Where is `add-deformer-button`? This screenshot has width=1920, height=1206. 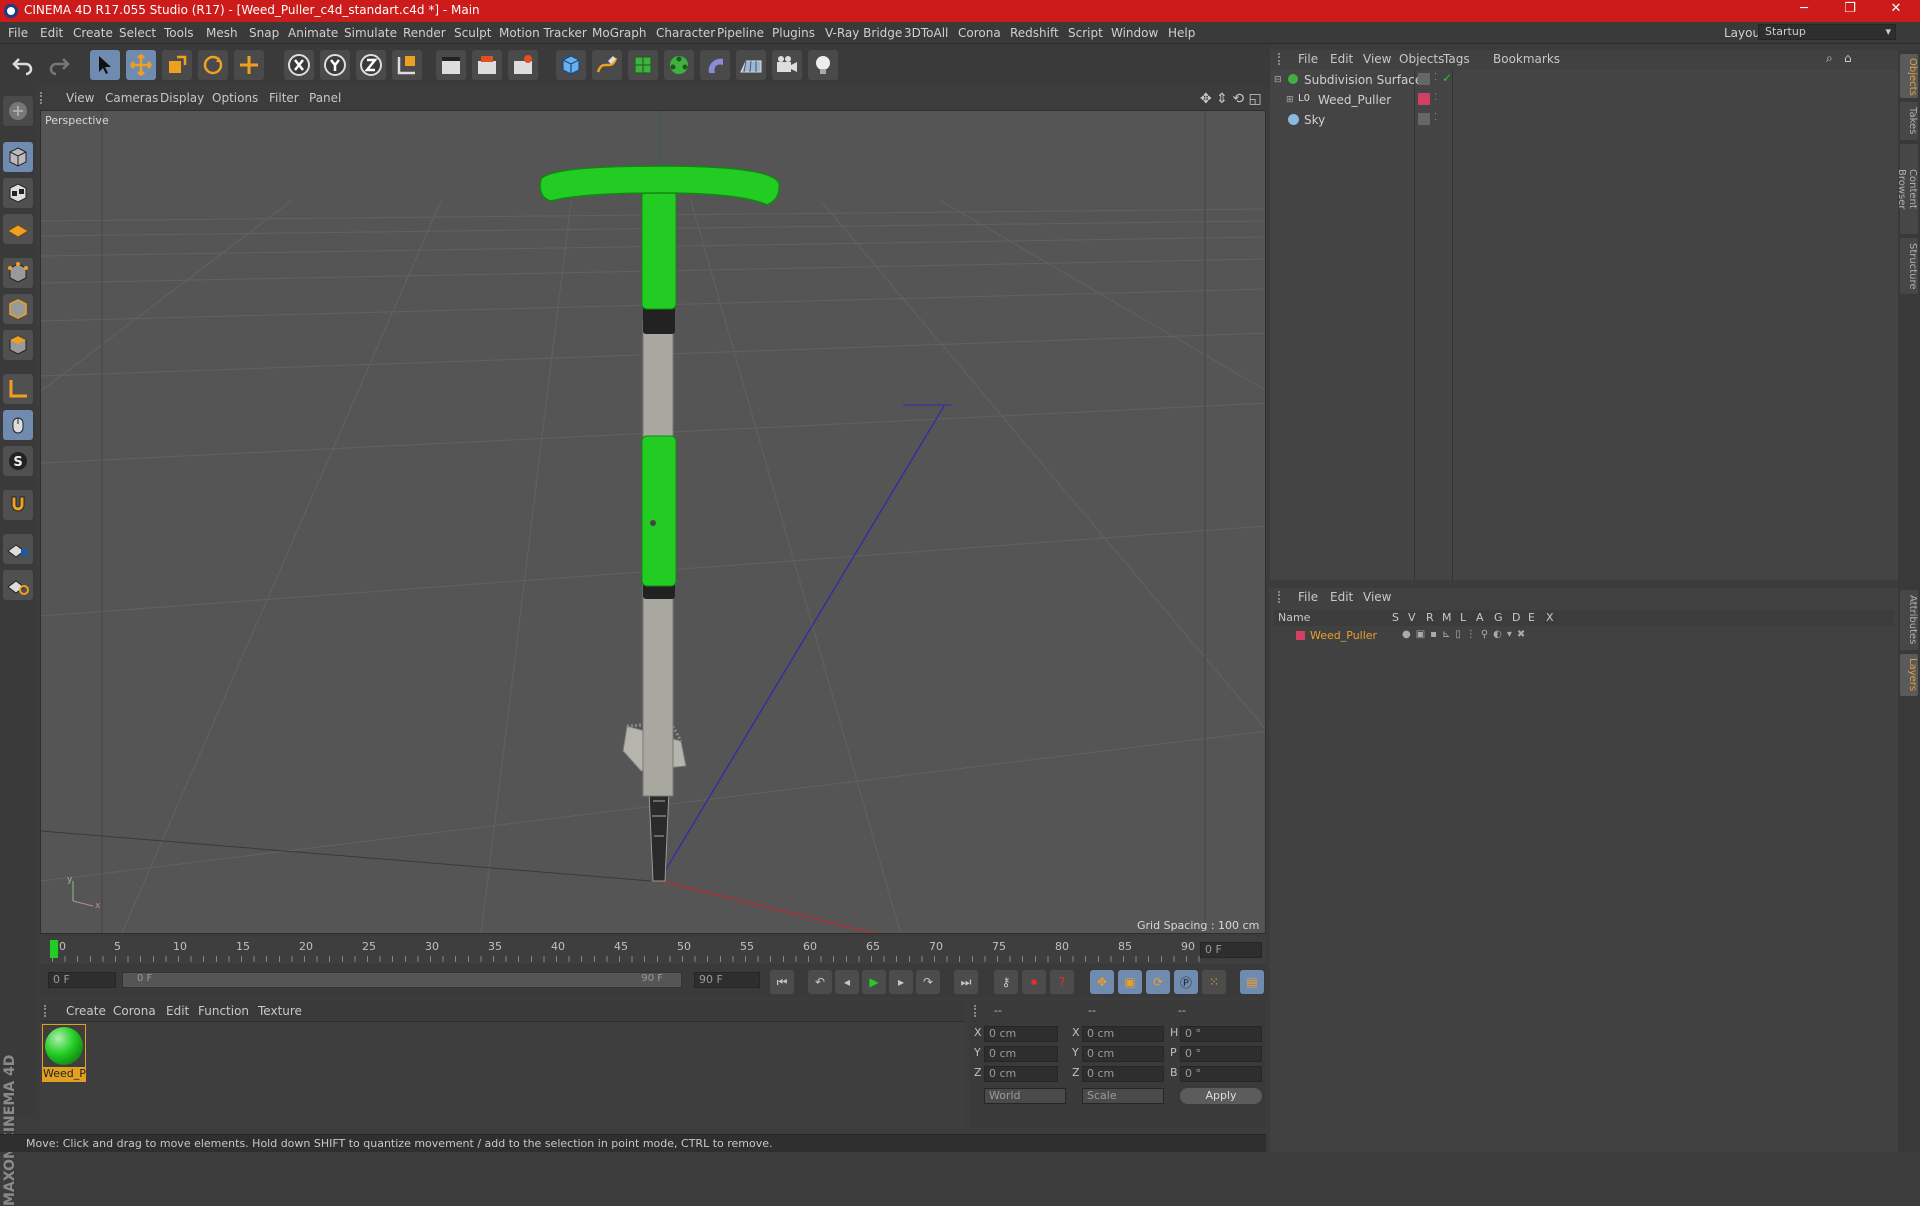 add-deformer-button is located at coordinates (715, 65).